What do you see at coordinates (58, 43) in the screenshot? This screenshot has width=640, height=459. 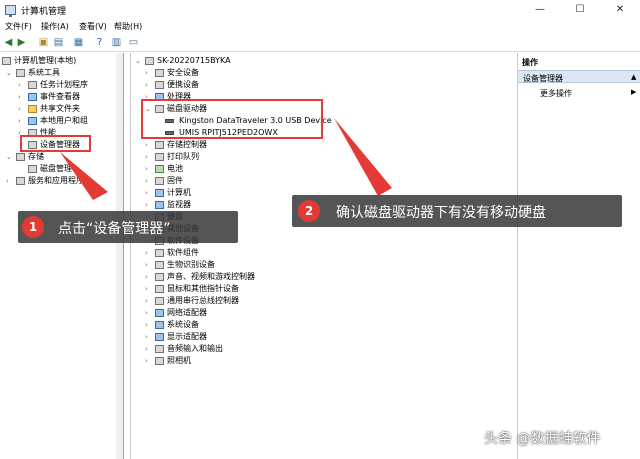 I see `show-hide-tree-icon: ▤` at bounding box center [58, 43].